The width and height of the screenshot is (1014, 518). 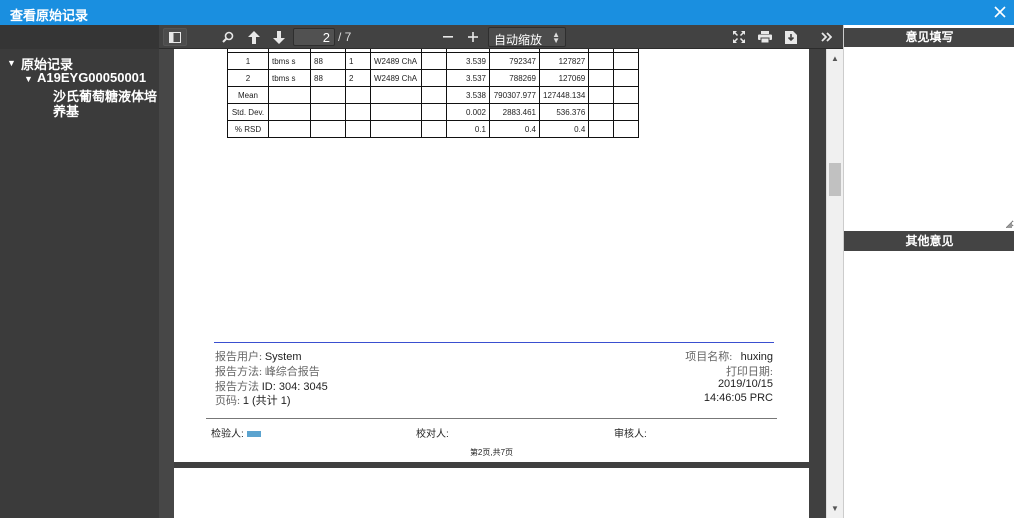 What do you see at coordinates (345, 37) in the screenshot?
I see `page-count-label: / 7` at bounding box center [345, 37].